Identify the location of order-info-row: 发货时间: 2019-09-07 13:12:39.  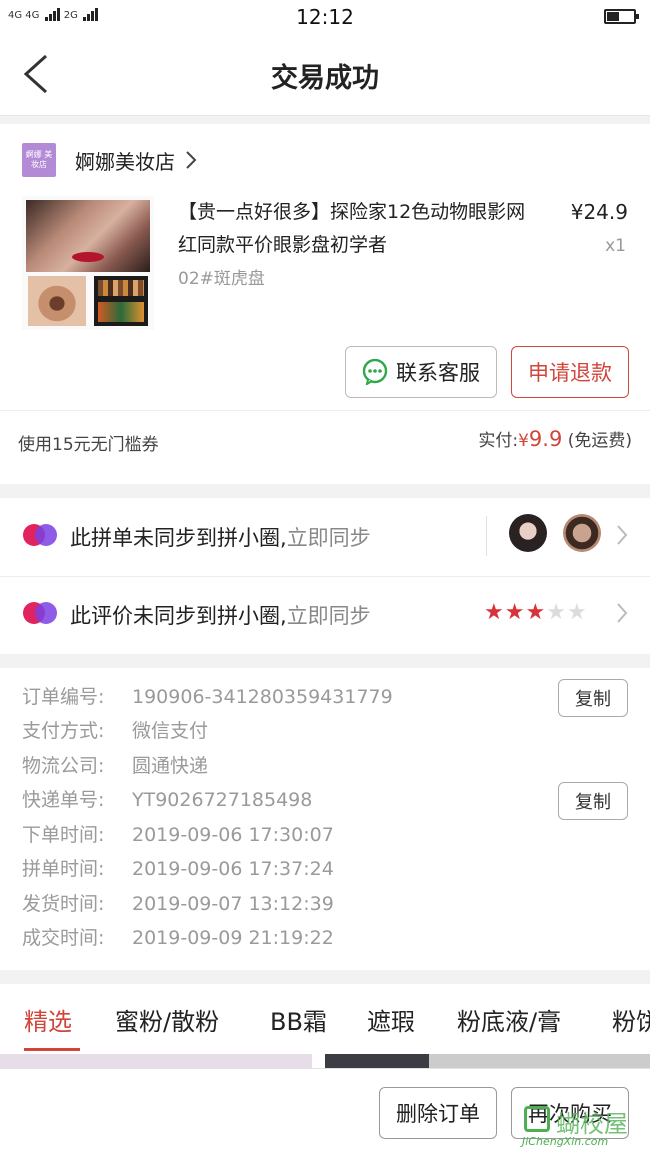
(178, 904).